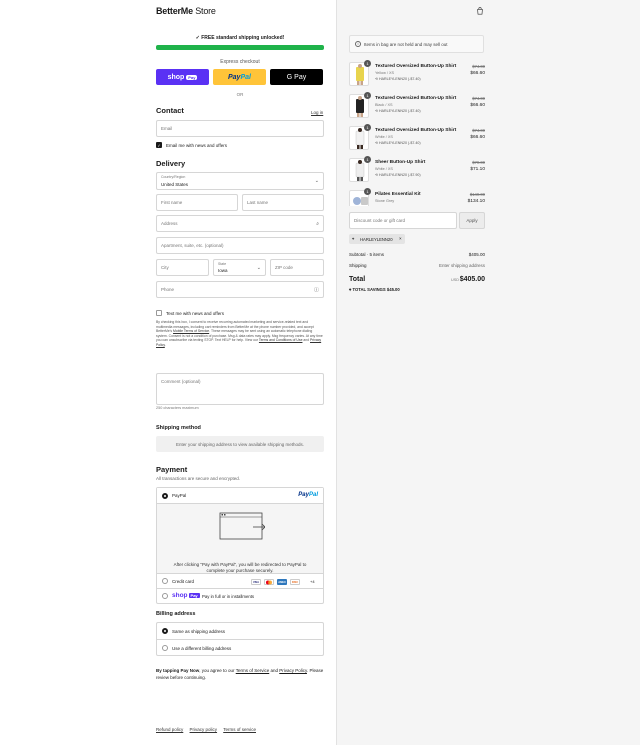 This screenshot has width=640, height=745. Describe the element at coordinates (182, 267) in the screenshot. I see `city-field: City` at that location.